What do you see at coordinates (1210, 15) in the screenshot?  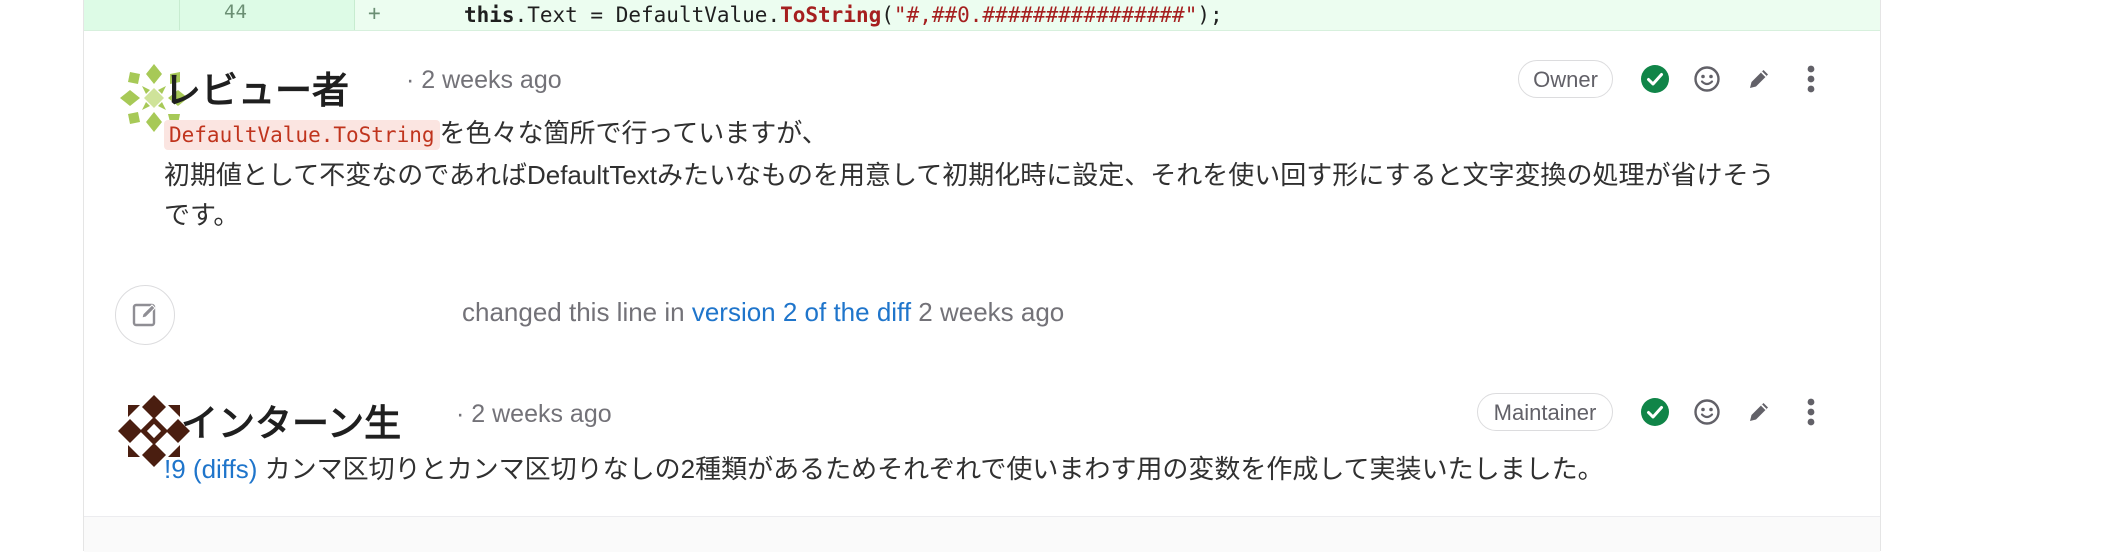 I see `code-paren-close: );` at bounding box center [1210, 15].